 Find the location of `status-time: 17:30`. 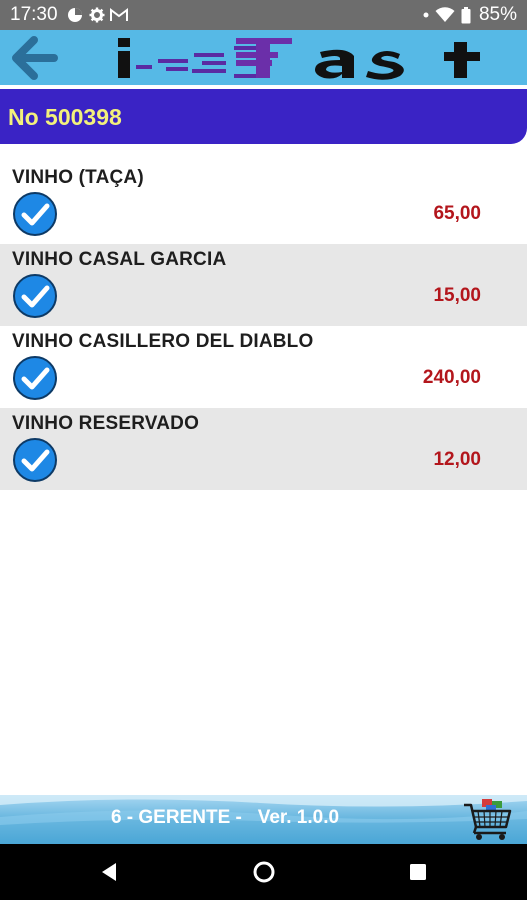

status-time: 17:30 is located at coordinates (34, 14).